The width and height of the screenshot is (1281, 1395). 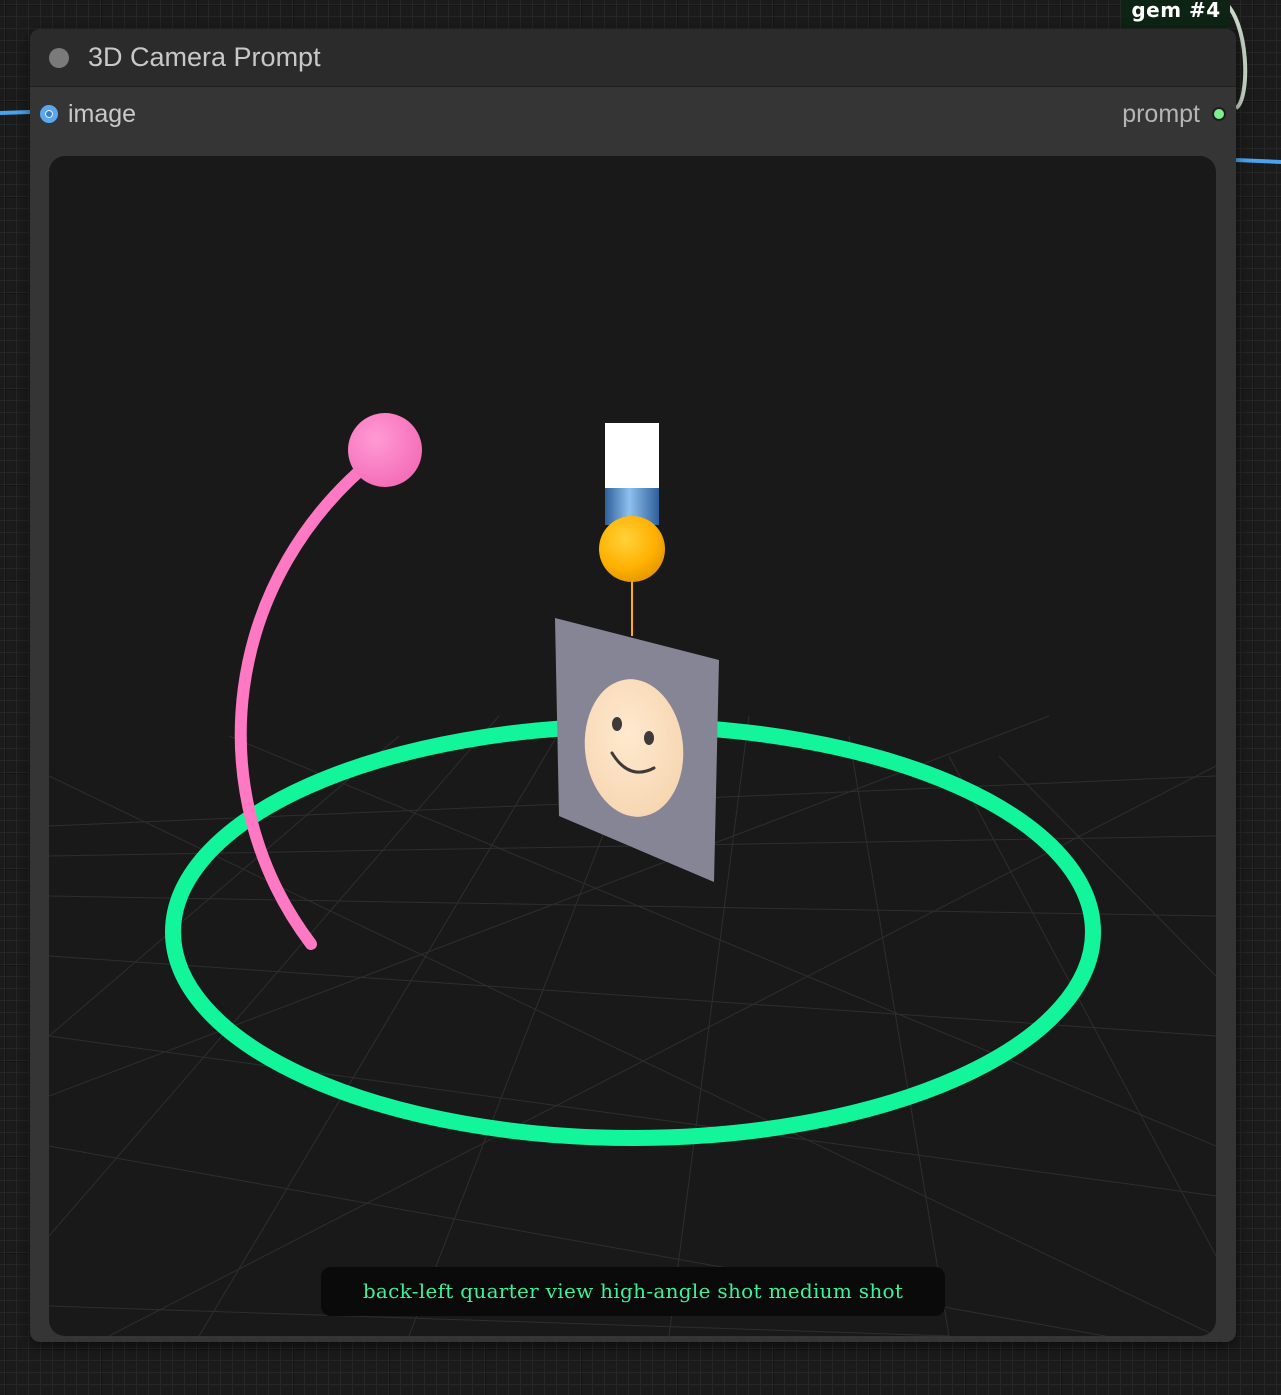 What do you see at coordinates (633, 115) in the screenshot?
I see `slot-row: image prompt` at bounding box center [633, 115].